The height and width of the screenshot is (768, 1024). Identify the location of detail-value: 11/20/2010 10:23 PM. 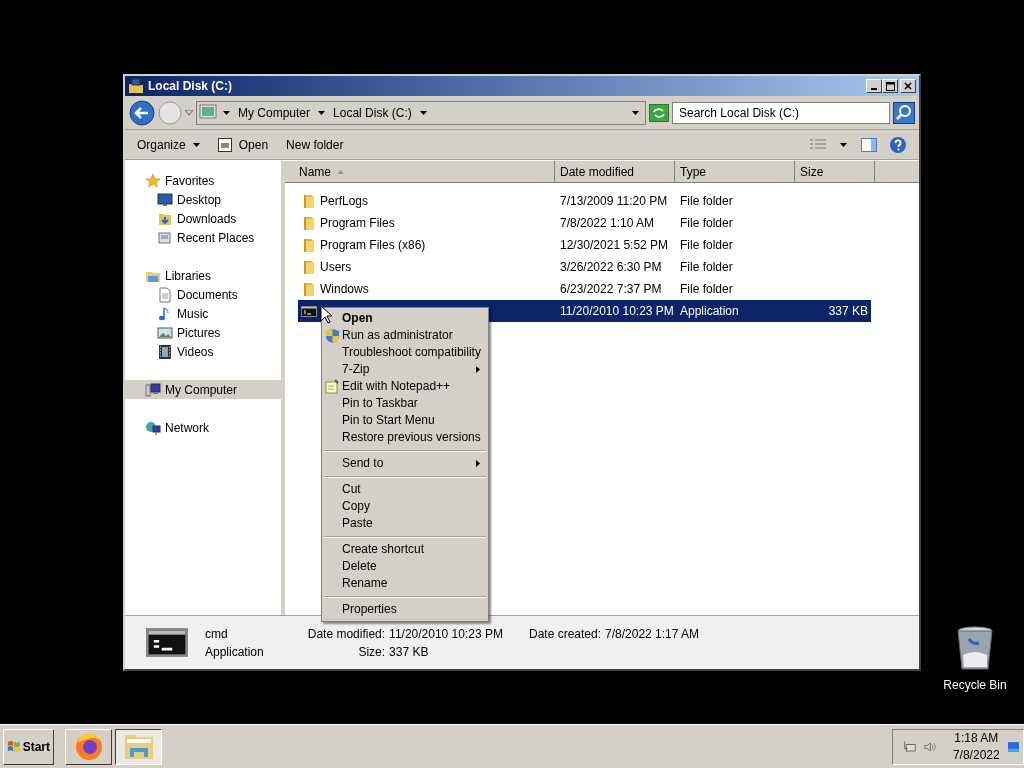
(446, 633).